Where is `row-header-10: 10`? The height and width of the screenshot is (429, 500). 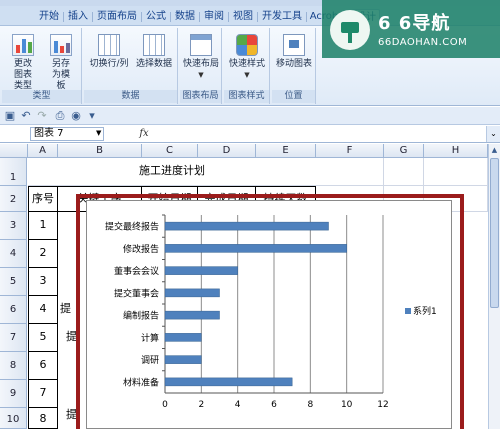 row-header-10: 10 is located at coordinates (13, 418).